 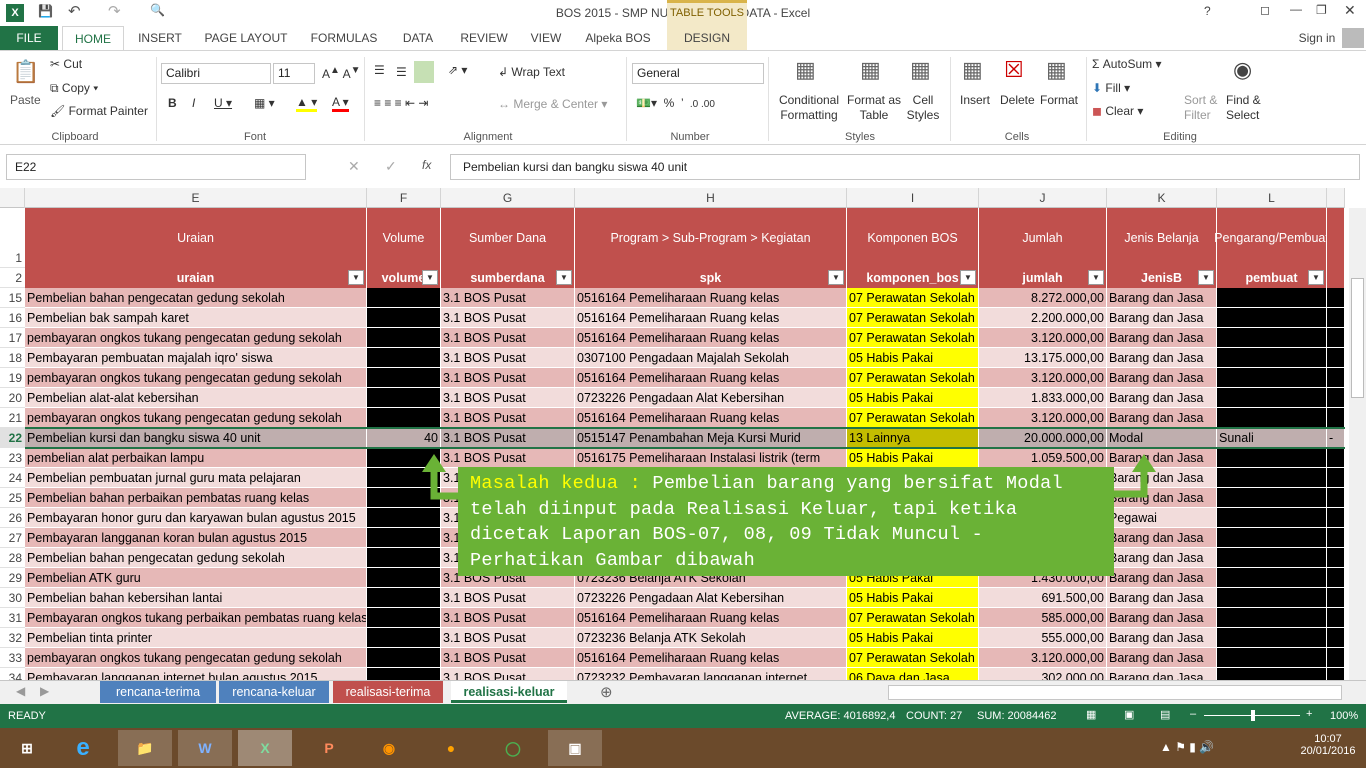 What do you see at coordinates (264, 103) in the screenshot?
I see `borders-icon: ▦ ▾` at bounding box center [264, 103].